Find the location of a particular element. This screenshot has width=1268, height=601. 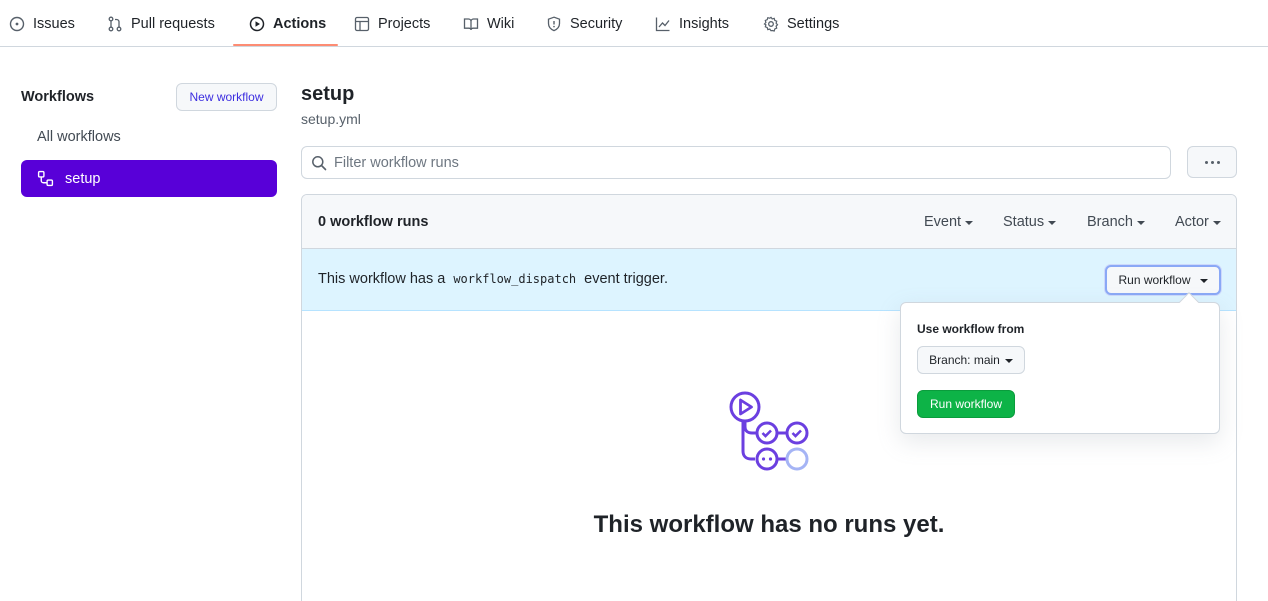

filter-label: Event is located at coordinates (943, 222).